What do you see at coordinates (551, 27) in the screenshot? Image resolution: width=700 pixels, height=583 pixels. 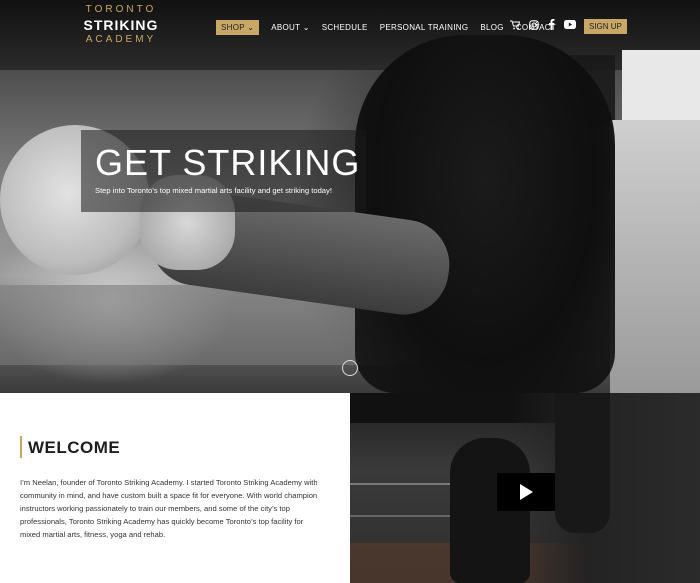 I see `facebook-icon` at bounding box center [551, 27].